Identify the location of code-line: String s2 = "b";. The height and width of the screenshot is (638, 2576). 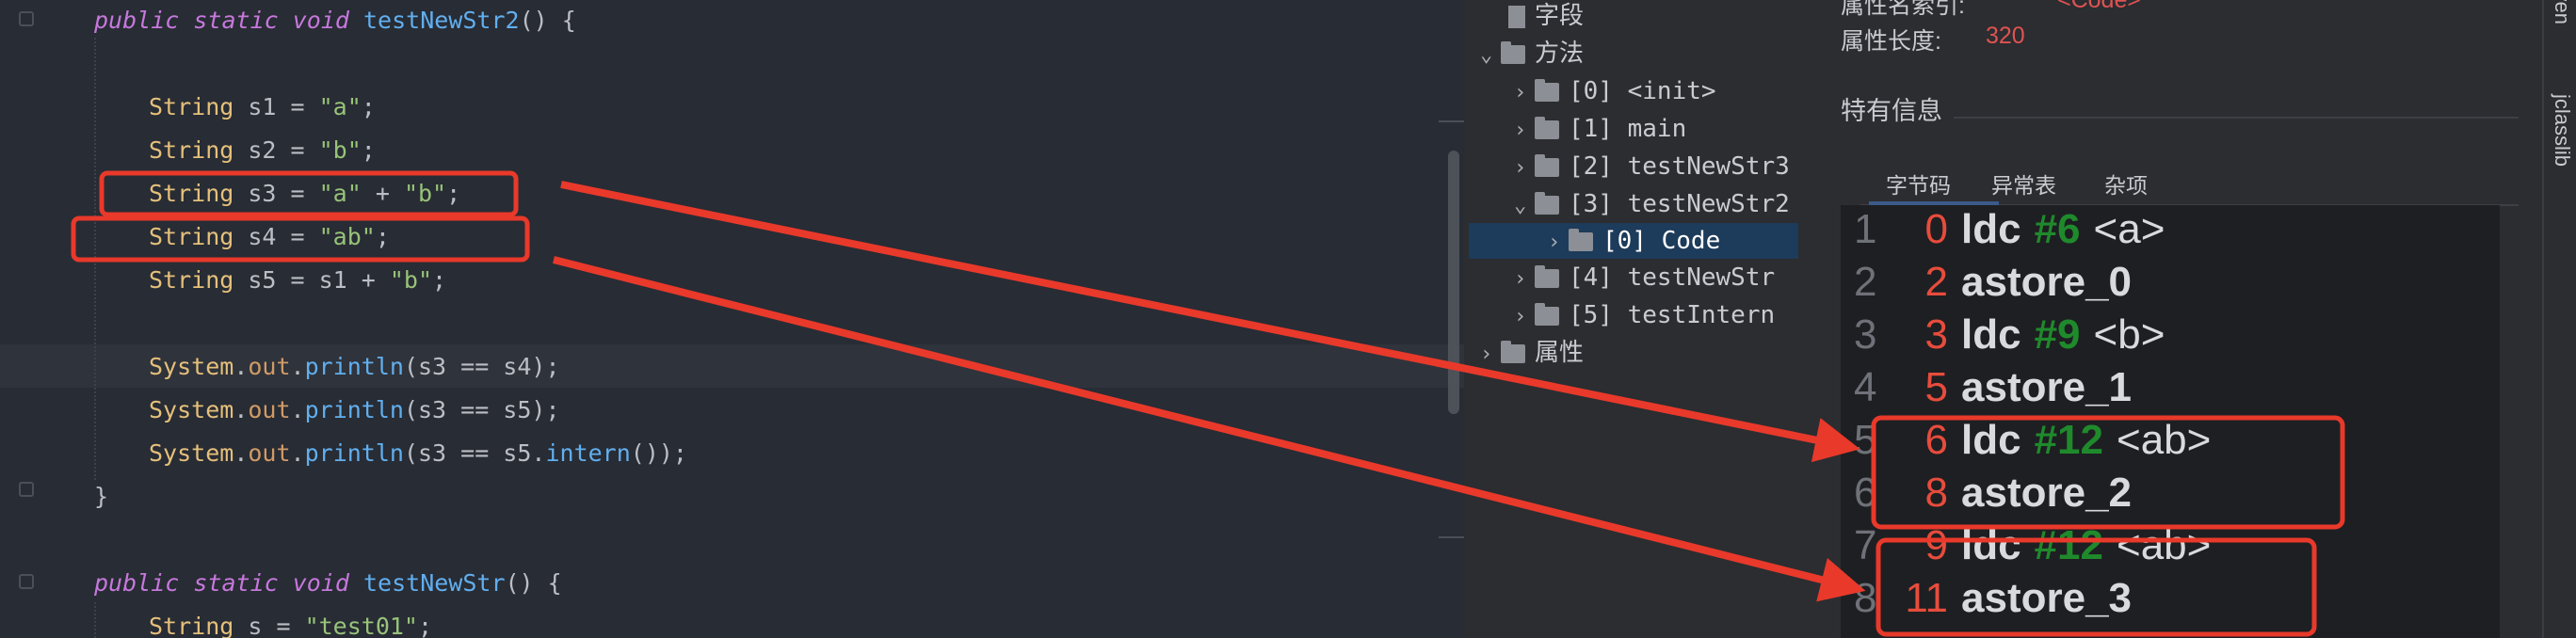
(262, 150).